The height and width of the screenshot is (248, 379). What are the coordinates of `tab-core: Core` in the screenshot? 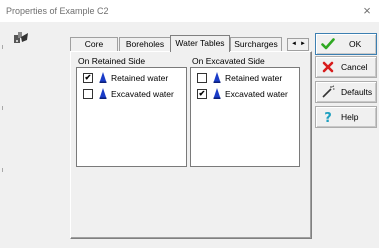 It's located at (94, 44).